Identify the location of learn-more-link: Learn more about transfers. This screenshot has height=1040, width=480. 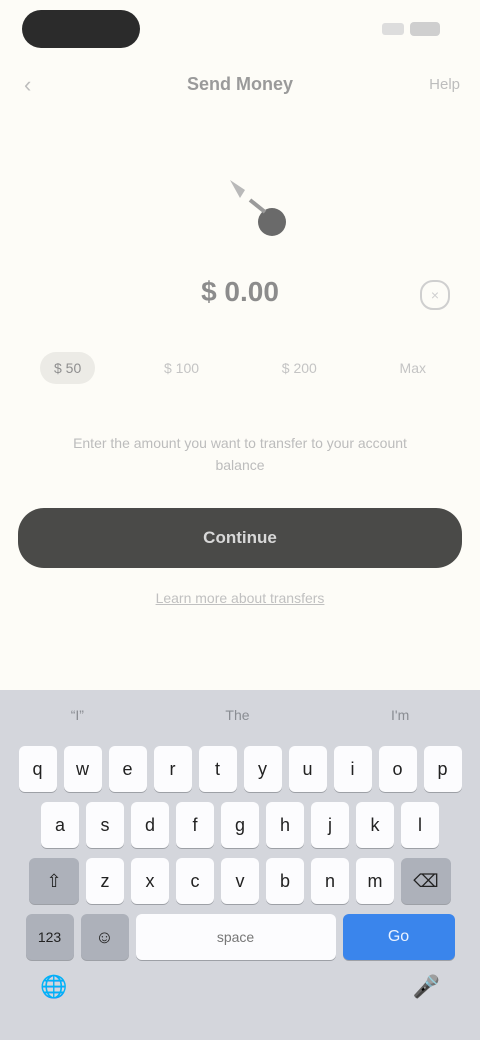
(240, 598).